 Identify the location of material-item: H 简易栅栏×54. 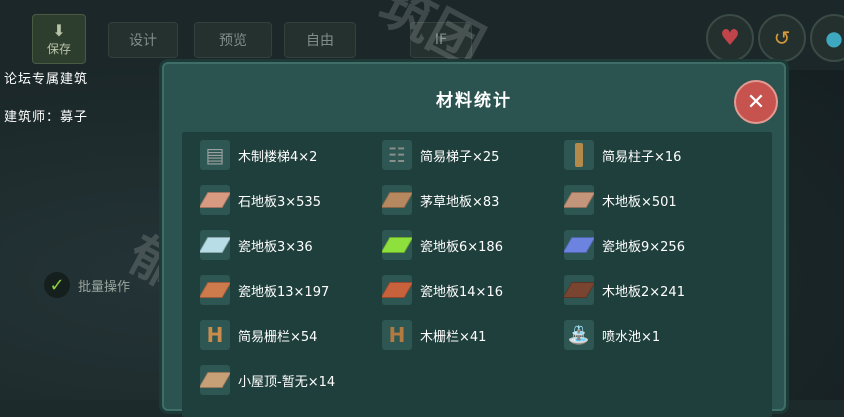
(258, 335).